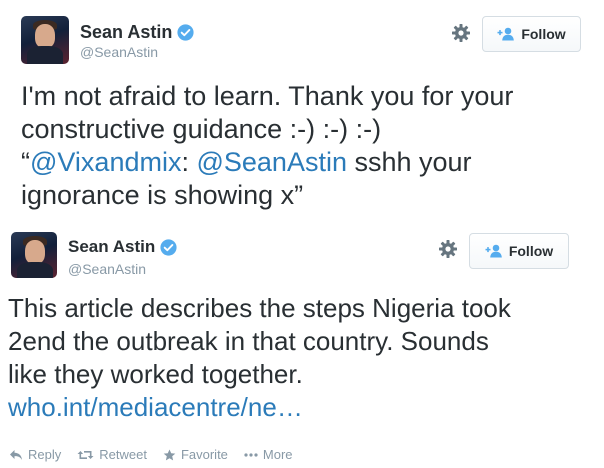 This screenshot has width=604, height=468. I want to click on mention-link-seanastin: @SeanAstin, so click(271, 162).